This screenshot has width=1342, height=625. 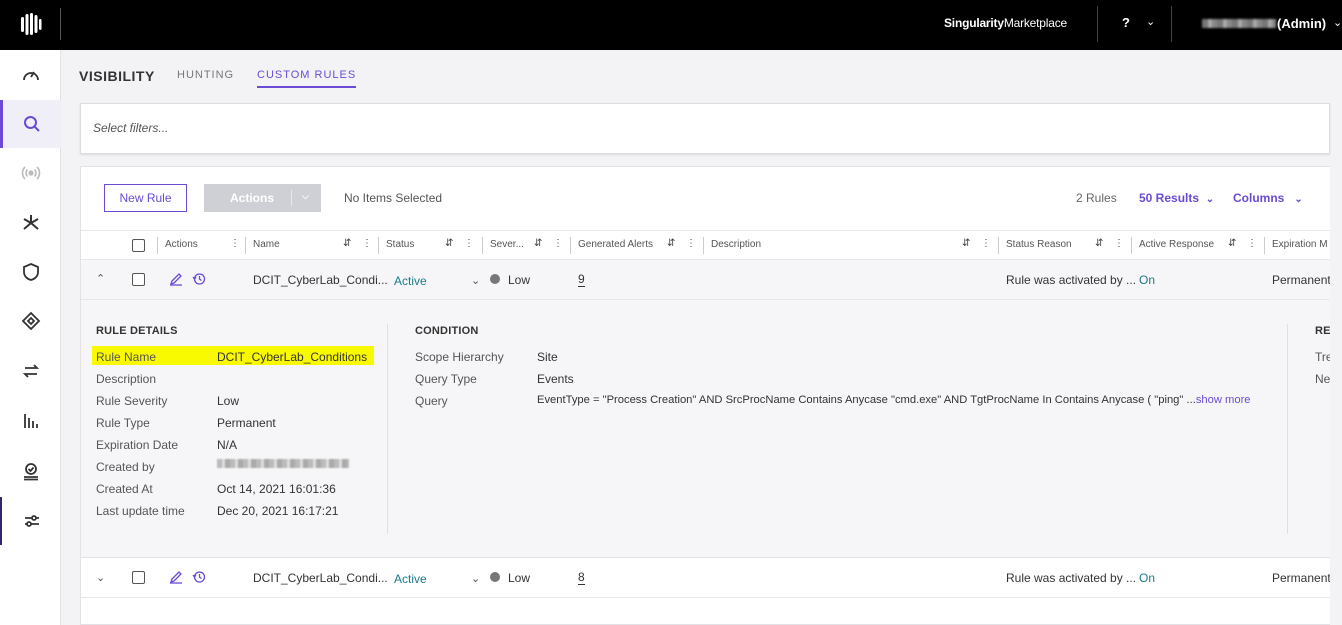 I want to click on show-more-link: show more, so click(x=1223, y=400).